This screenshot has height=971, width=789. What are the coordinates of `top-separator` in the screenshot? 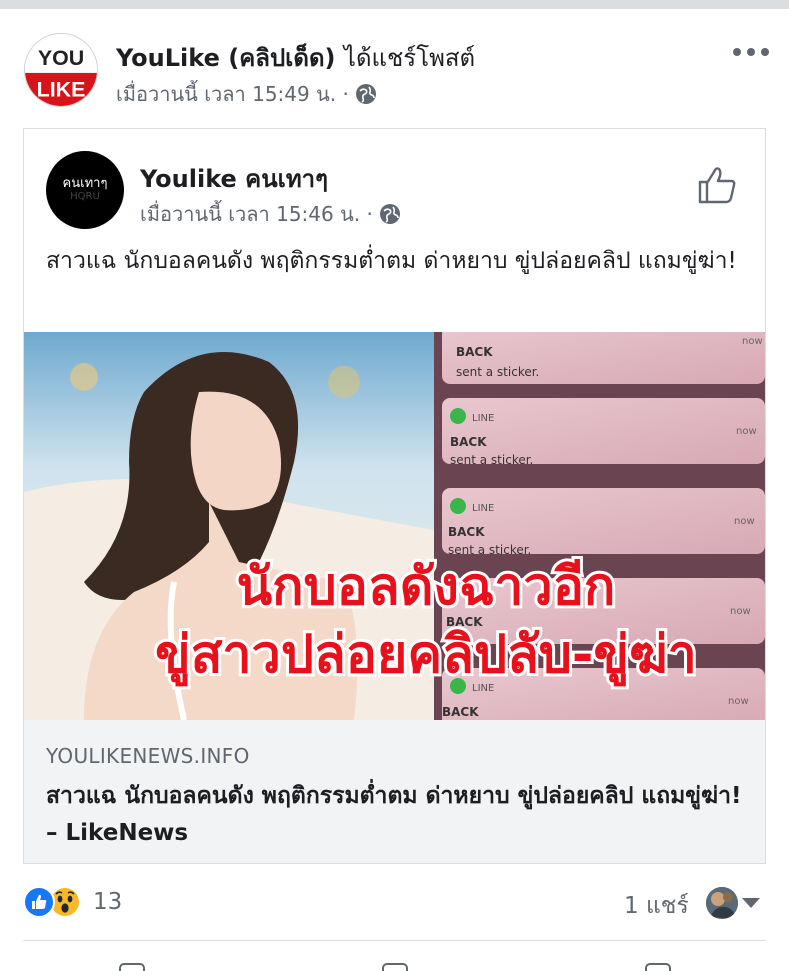 It's located at (394, 4).